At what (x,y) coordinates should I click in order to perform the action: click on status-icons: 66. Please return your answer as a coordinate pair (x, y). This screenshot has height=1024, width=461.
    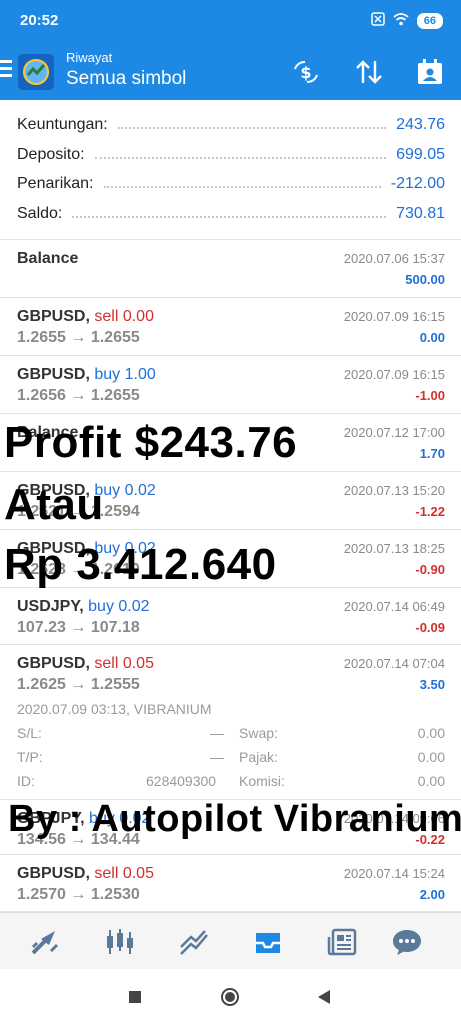
    Looking at the image, I should click on (407, 20).